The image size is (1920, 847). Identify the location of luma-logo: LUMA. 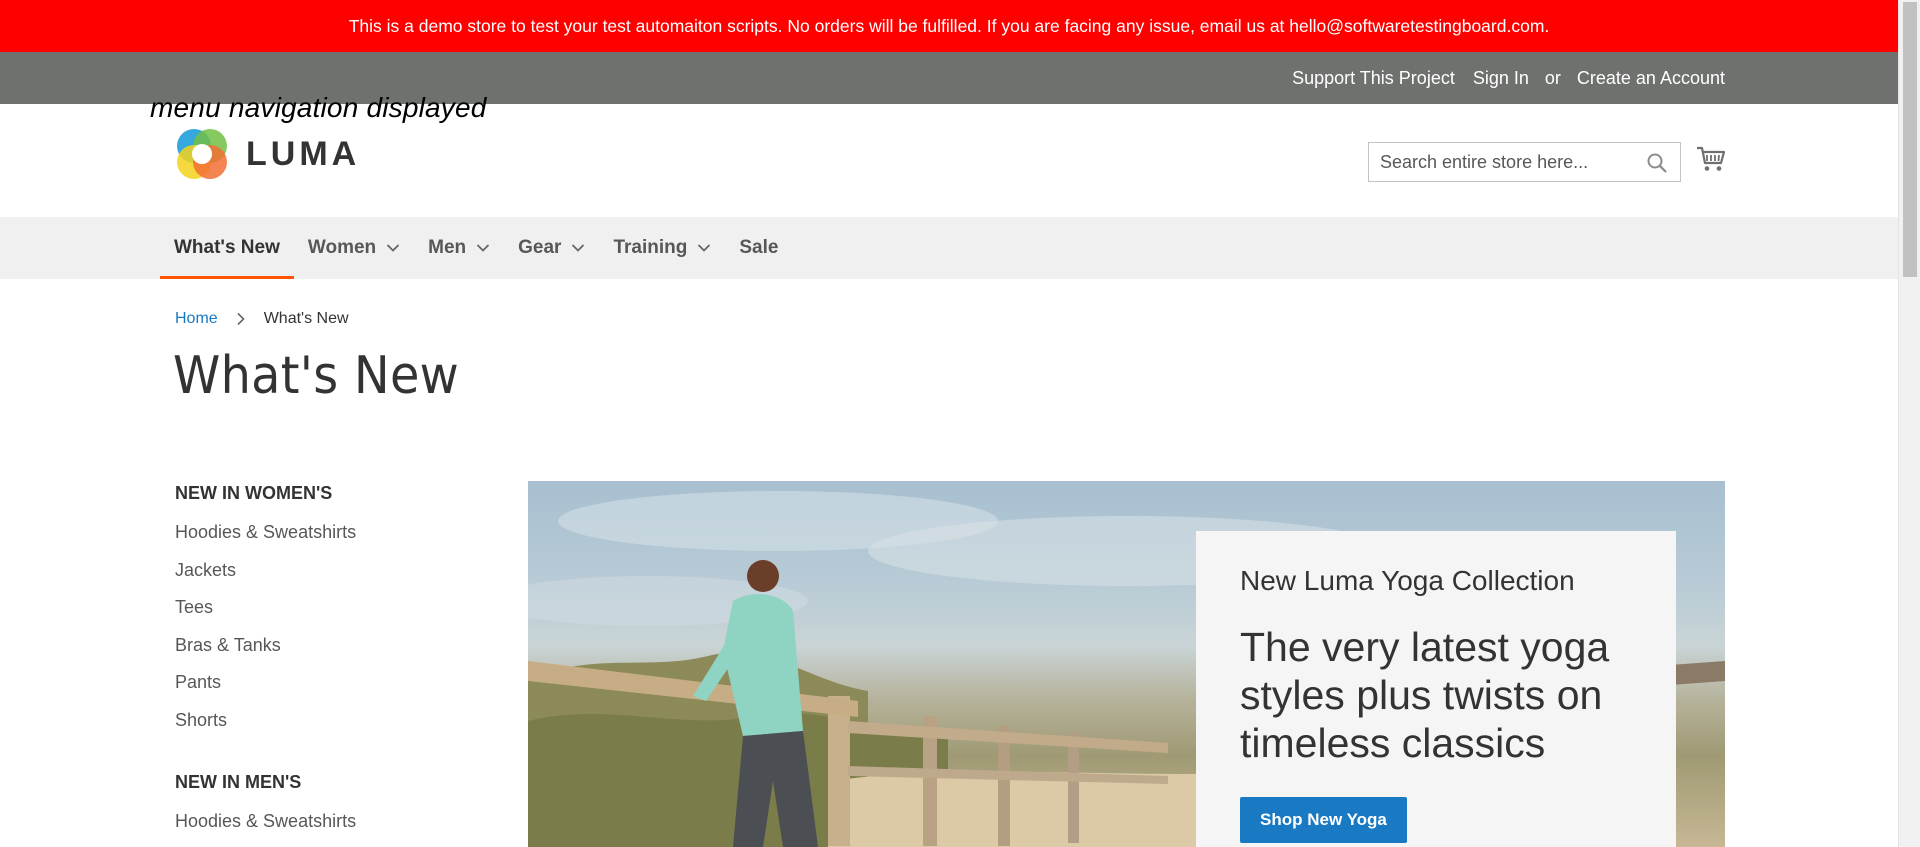
(267, 154).